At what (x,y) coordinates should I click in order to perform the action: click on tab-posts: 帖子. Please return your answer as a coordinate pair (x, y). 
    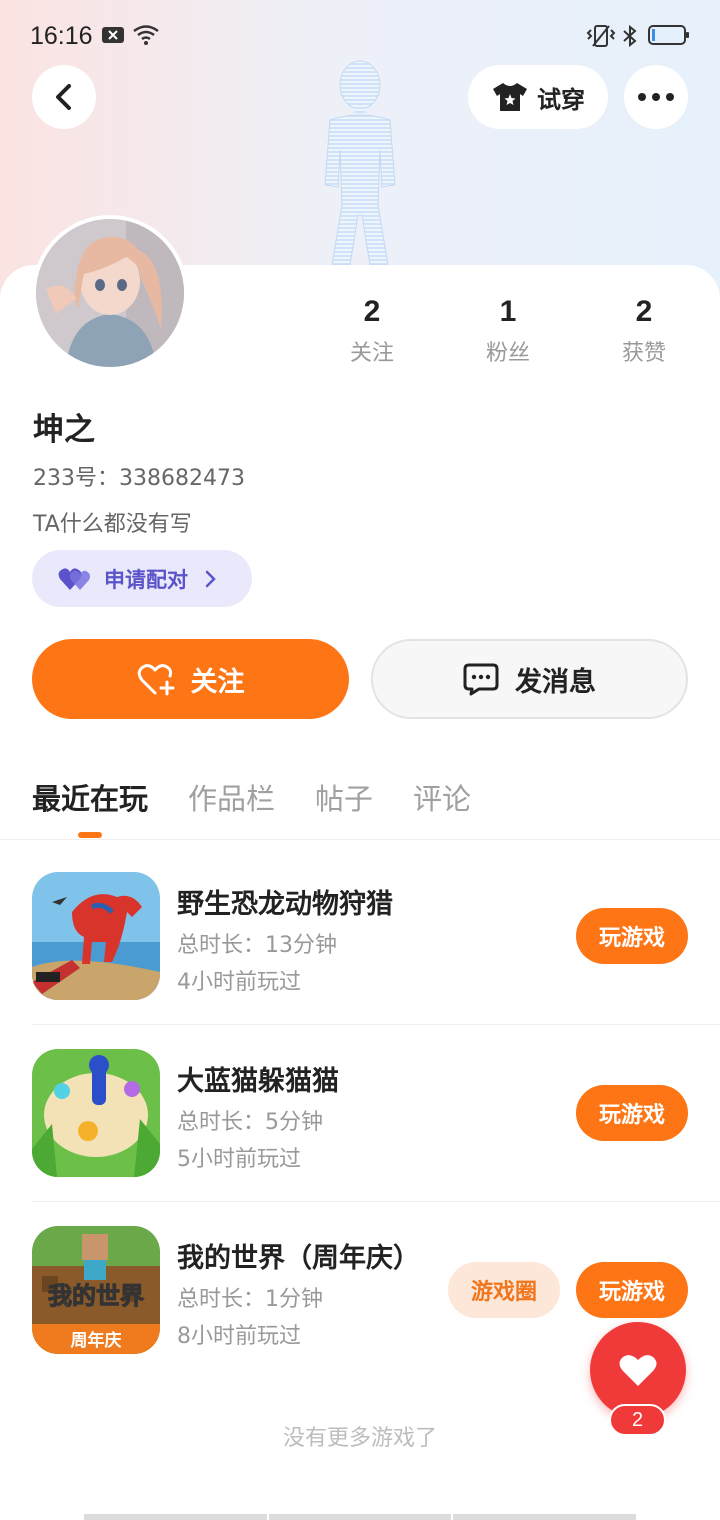
    Looking at the image, I should click on (344, 797).